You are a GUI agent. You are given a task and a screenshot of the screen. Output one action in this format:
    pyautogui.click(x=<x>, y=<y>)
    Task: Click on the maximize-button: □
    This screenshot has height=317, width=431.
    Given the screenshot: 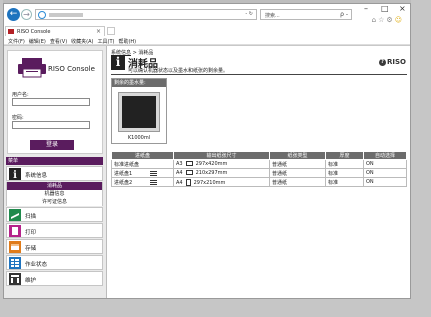 What is the action you would take?
    pyautogui.click(x=385, y=8)
    